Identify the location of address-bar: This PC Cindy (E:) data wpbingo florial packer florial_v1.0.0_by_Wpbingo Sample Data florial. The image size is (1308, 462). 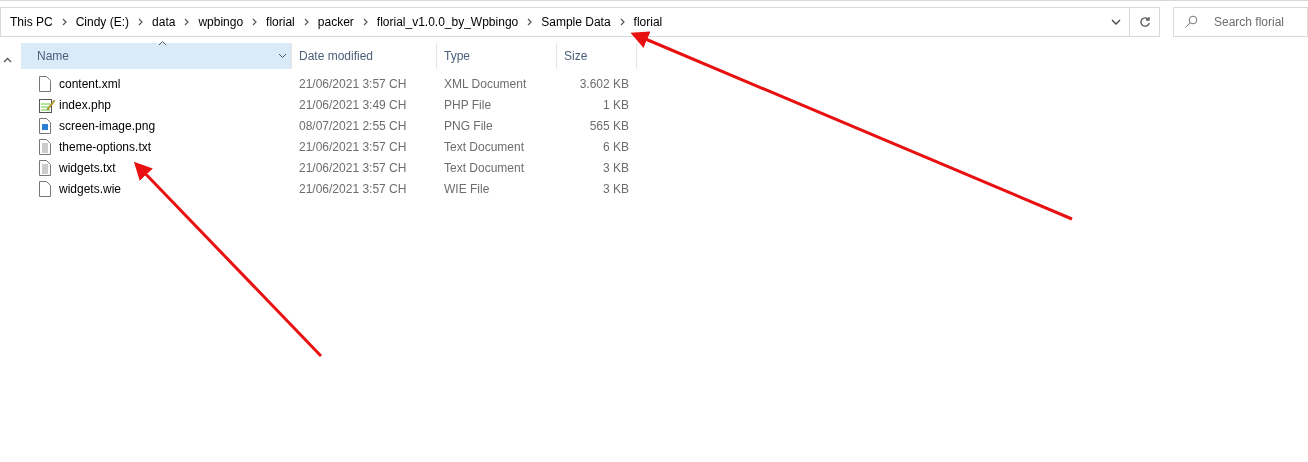
(565, 22).